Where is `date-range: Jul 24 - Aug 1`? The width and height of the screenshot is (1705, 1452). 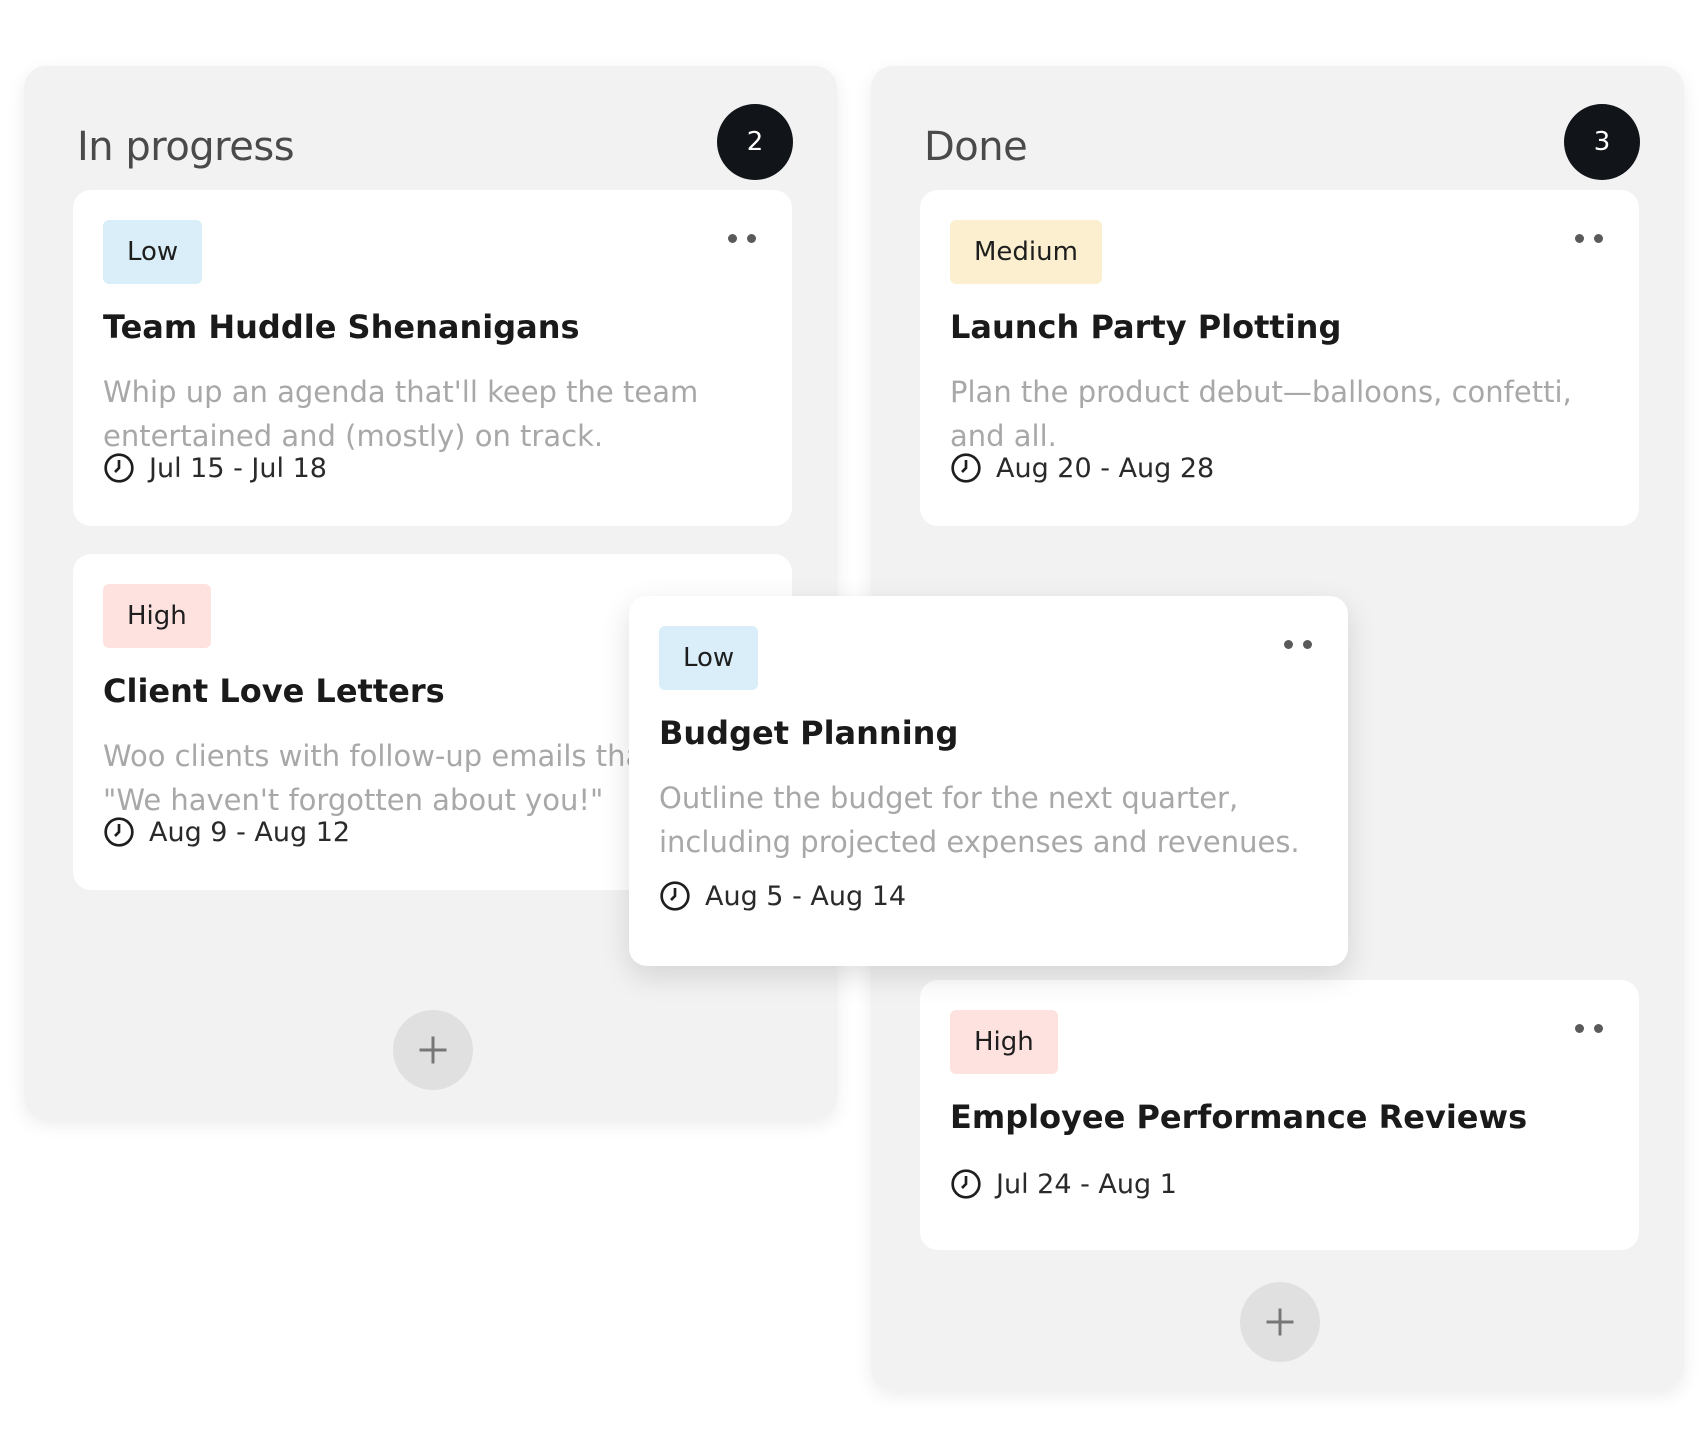
date-range: Jul 24 - Aug 1 is located at coordinates (1086, 1184).